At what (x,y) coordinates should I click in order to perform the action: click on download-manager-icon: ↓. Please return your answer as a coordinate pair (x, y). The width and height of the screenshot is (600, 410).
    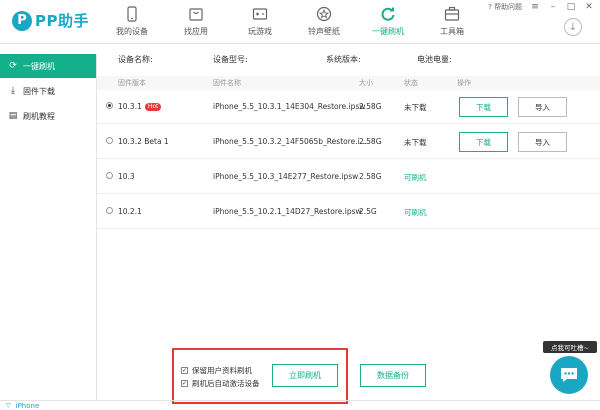
    Looking at the image, I should click on (573, 27).